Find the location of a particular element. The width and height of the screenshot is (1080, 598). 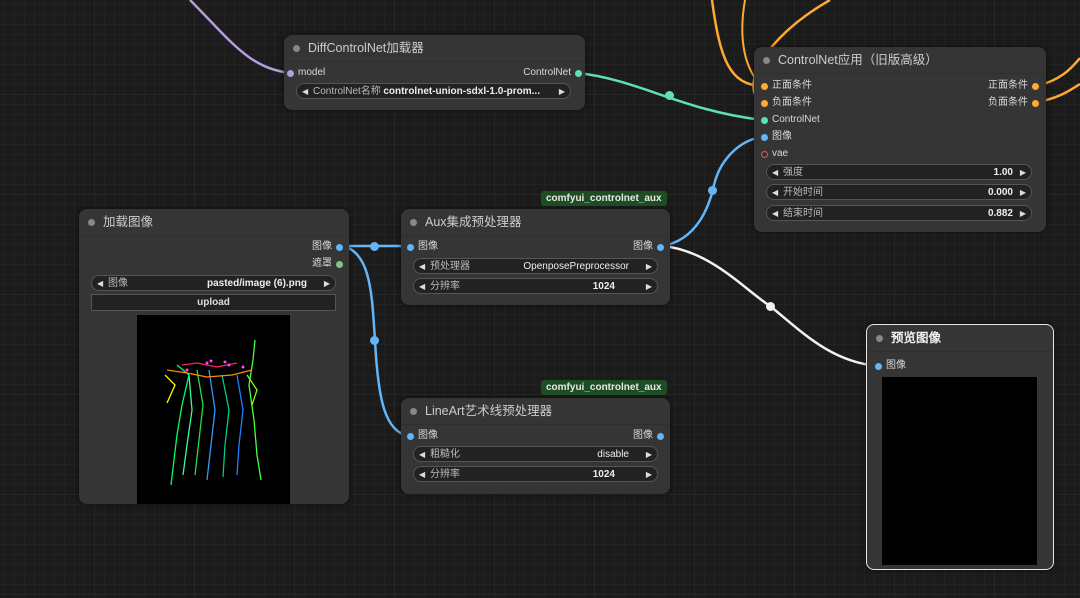

input-positive: 正面条件 is located at coordinates (785, 86).